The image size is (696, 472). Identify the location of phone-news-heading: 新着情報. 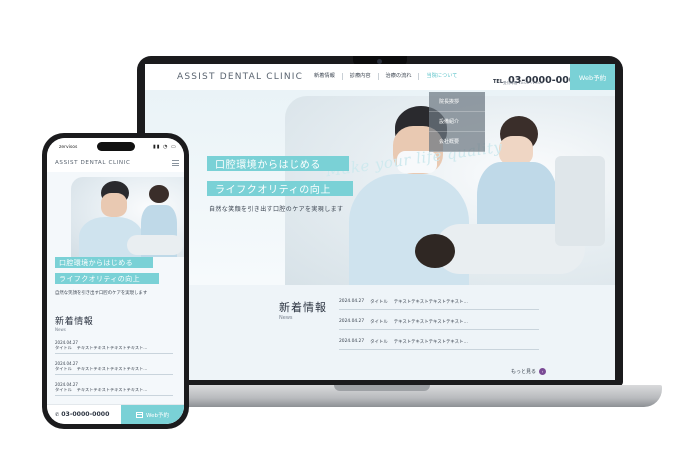
(74, 322).